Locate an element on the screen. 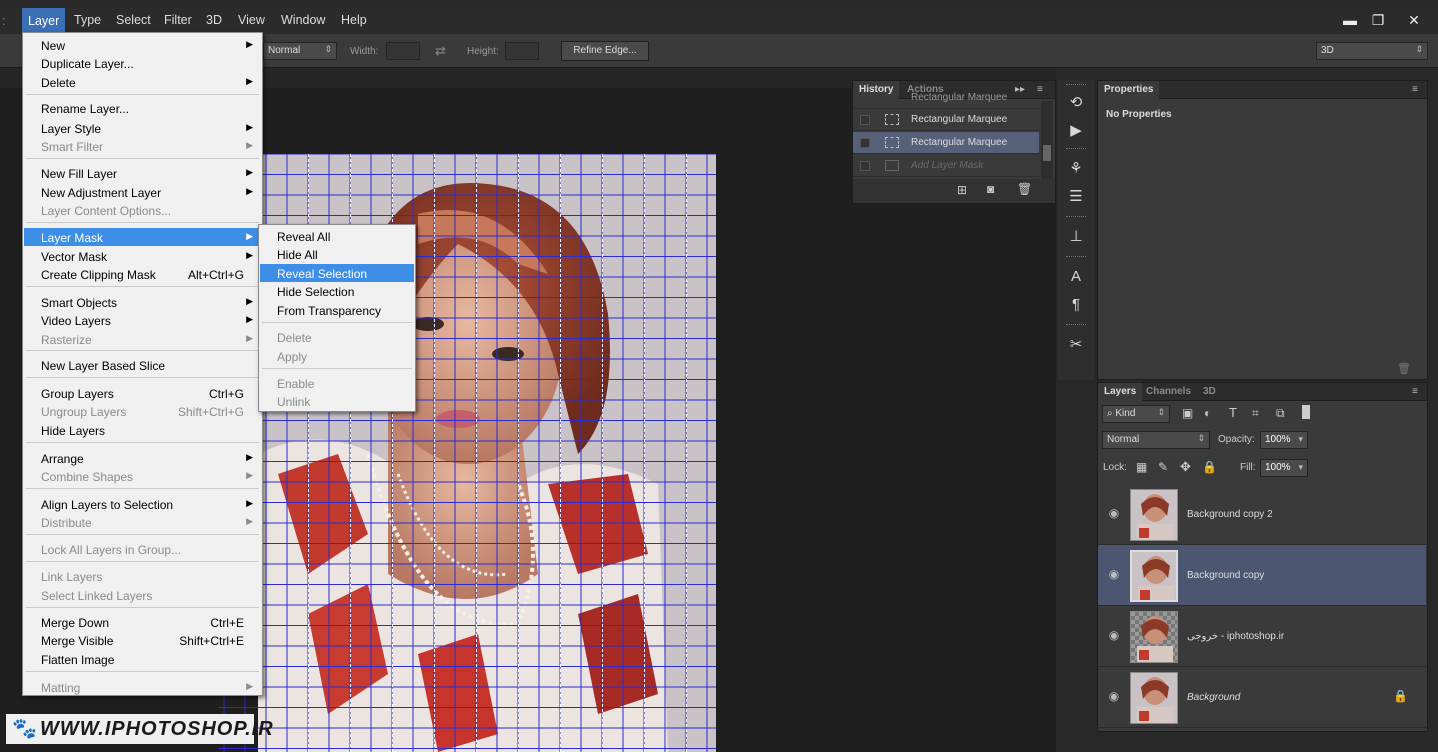 Image resolution: width=1438 pixels, height=752 pixels. tab-3d: 3D is located at coordinates (1209, 391).